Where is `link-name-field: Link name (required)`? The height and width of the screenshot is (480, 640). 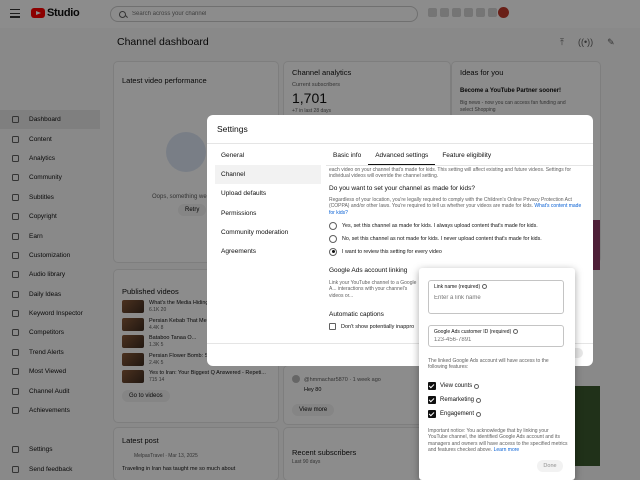 link-name-field: Link name (required) is located at coordinates (496, 297).